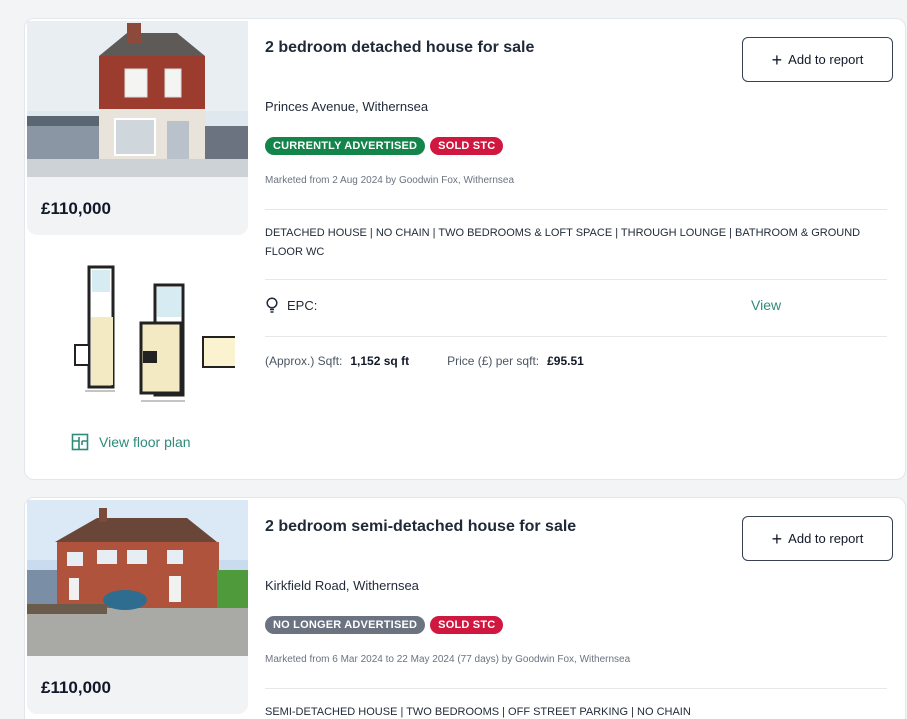 The width and height of the screenshot is (907, 719). I want to click on status-badges: CURRENTLY ADVERTISED SOLD STC, so click(384, 146).